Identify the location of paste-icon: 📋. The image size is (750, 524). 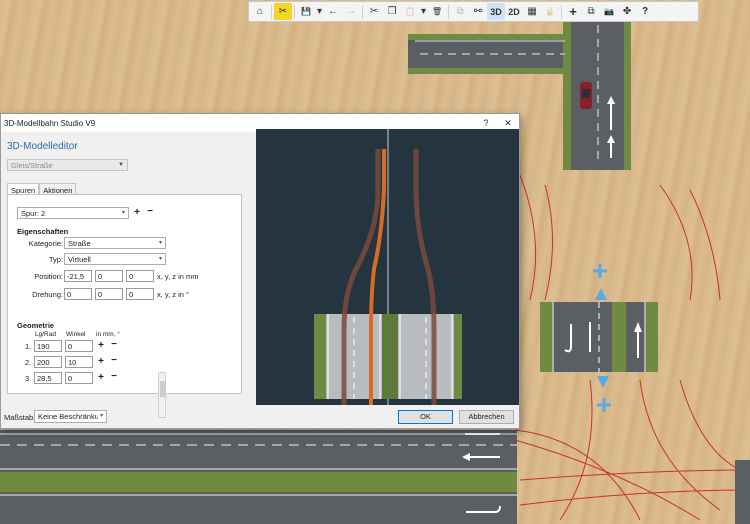
(410, 11).